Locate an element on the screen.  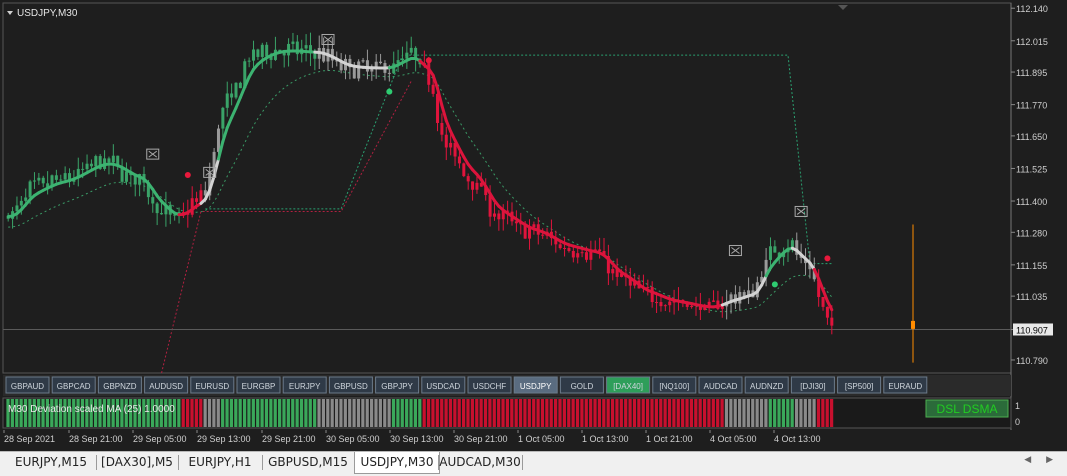
chart-tab-dax30m5: [DAX30],M5 is located at coordinates (137, 462).